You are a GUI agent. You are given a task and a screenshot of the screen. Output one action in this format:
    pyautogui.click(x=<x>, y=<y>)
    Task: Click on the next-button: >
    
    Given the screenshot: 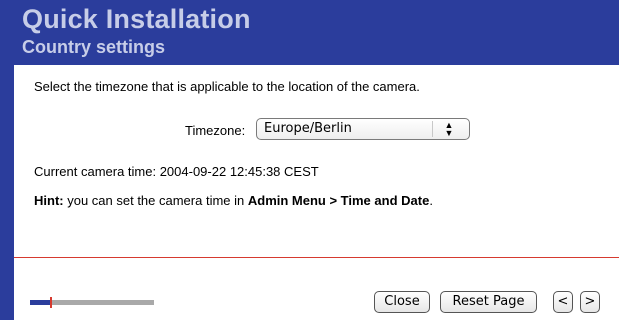 What is the action you would take?
    pyautogui.click(x=590, y=302)
    